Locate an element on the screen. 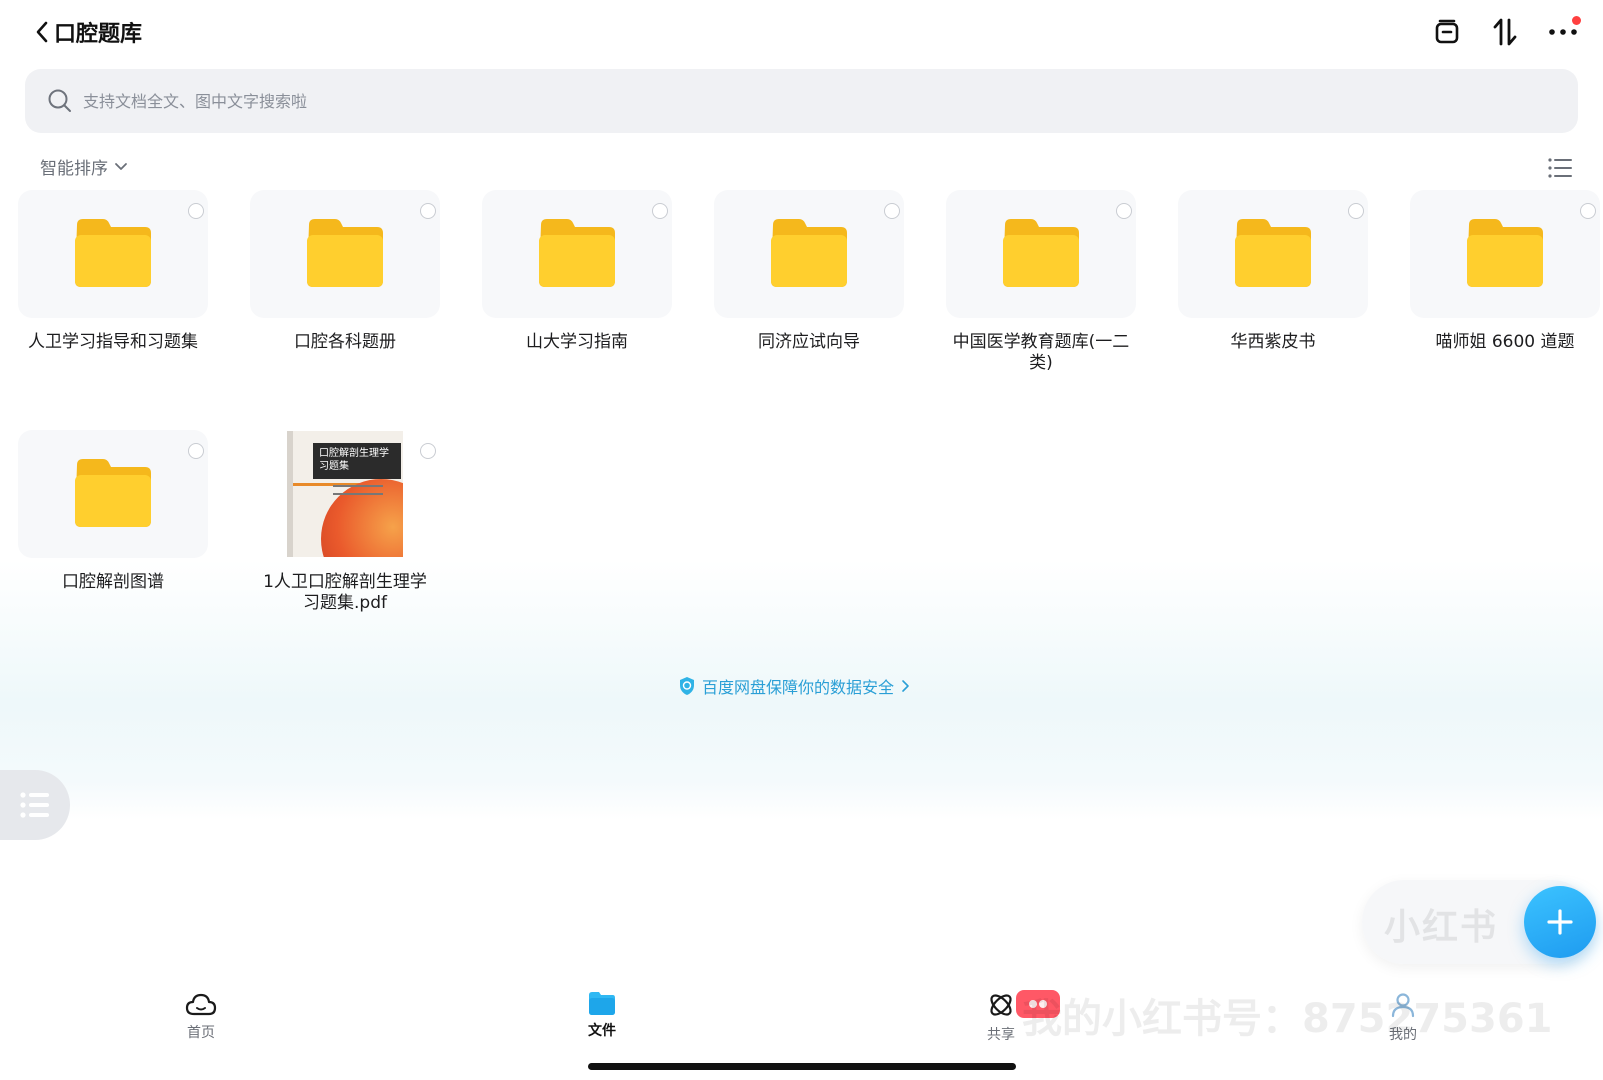 The height and width of the screenshot is (1080, 1603). file-name: 口腔解剖图谱 is located at coordinates (113, 582).